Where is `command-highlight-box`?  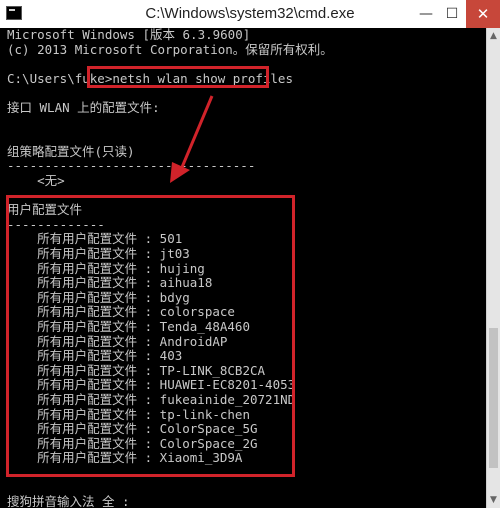
command-highlight-box is located at coordinates (178, 77).